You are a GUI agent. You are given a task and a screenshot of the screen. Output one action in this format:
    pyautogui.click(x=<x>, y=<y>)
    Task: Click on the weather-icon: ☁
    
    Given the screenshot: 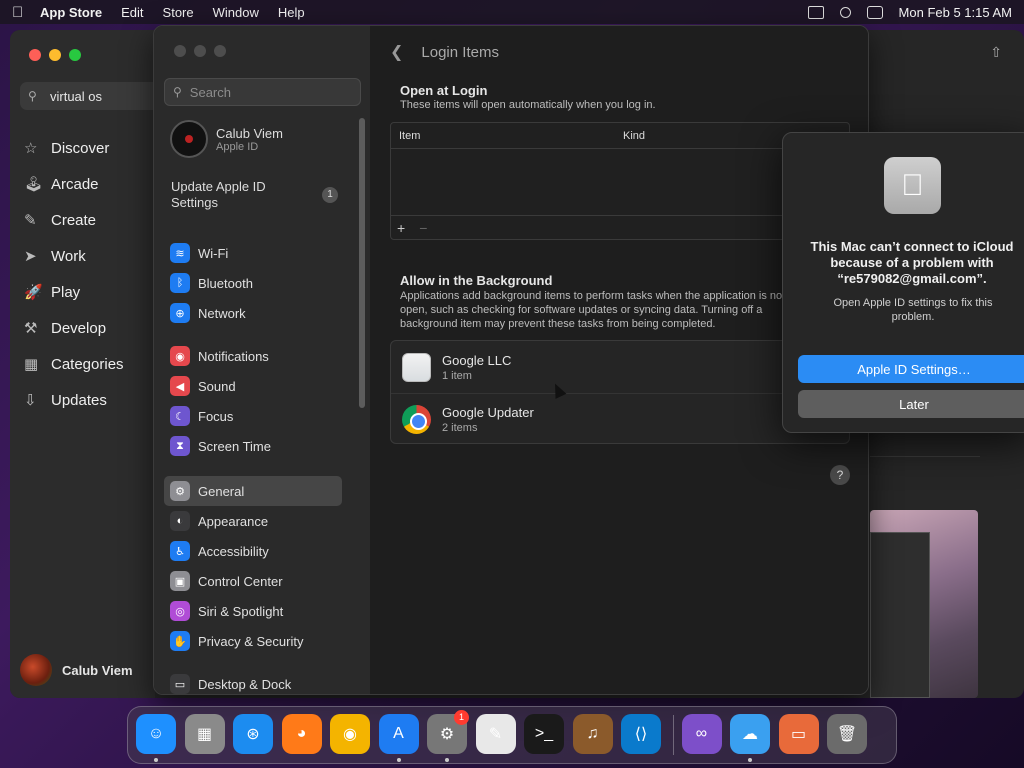 What is the action you would take?
    pyautogui.click(x=750, y=734)
    